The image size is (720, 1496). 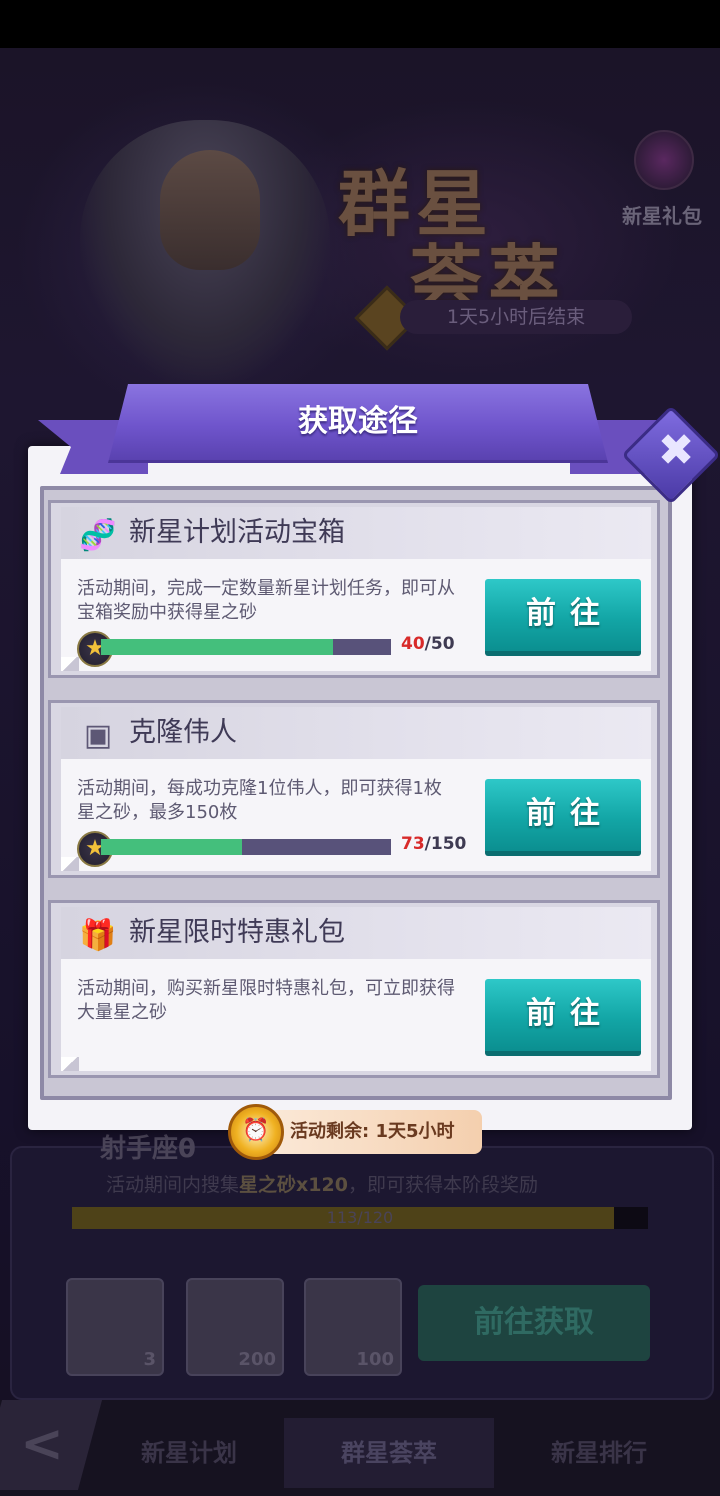 What do you see at coordinates (356, 733) in the screenshot?
I see `card-header: ▣ 克隆伟人` at bounding box center [356, 733].